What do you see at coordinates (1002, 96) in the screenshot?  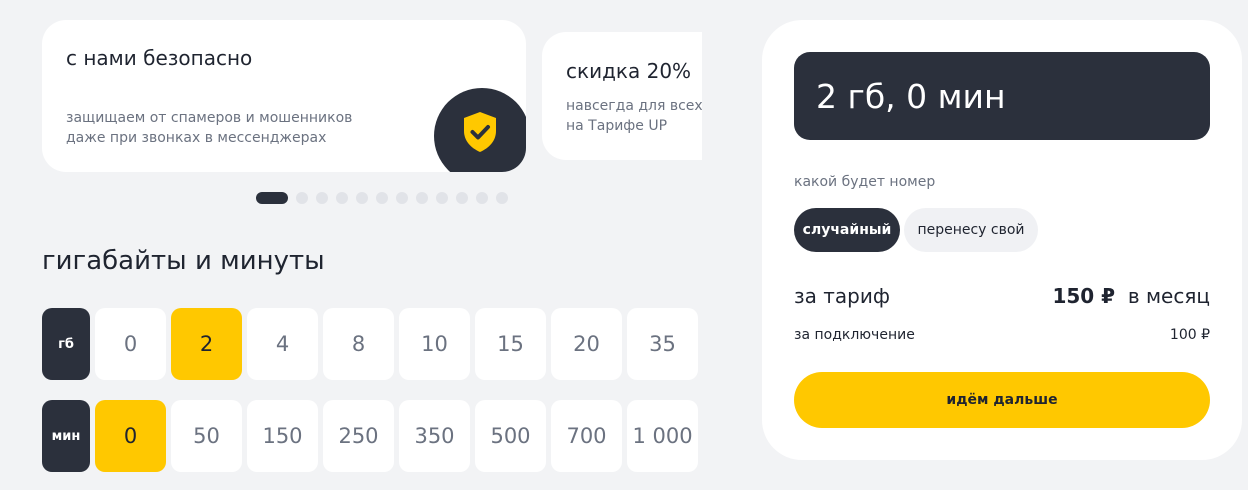 I see `selected-plan: 2 гб, 0 мин` at bounding box center [1002, 96].